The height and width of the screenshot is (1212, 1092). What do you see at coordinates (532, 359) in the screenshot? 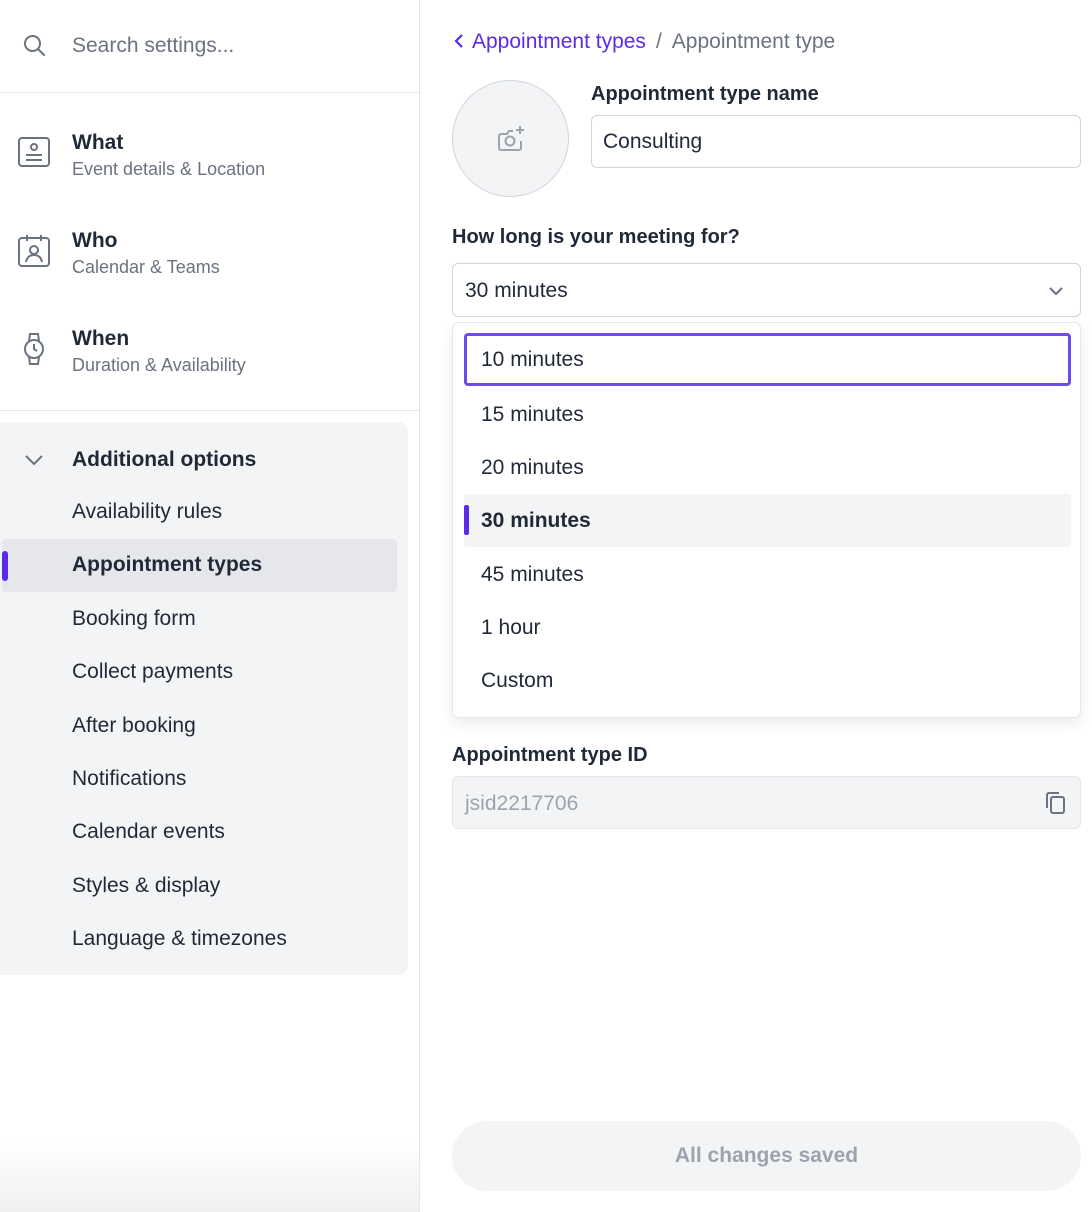
I see `option-label: 10 minutes` at bounding box center [532, 359].